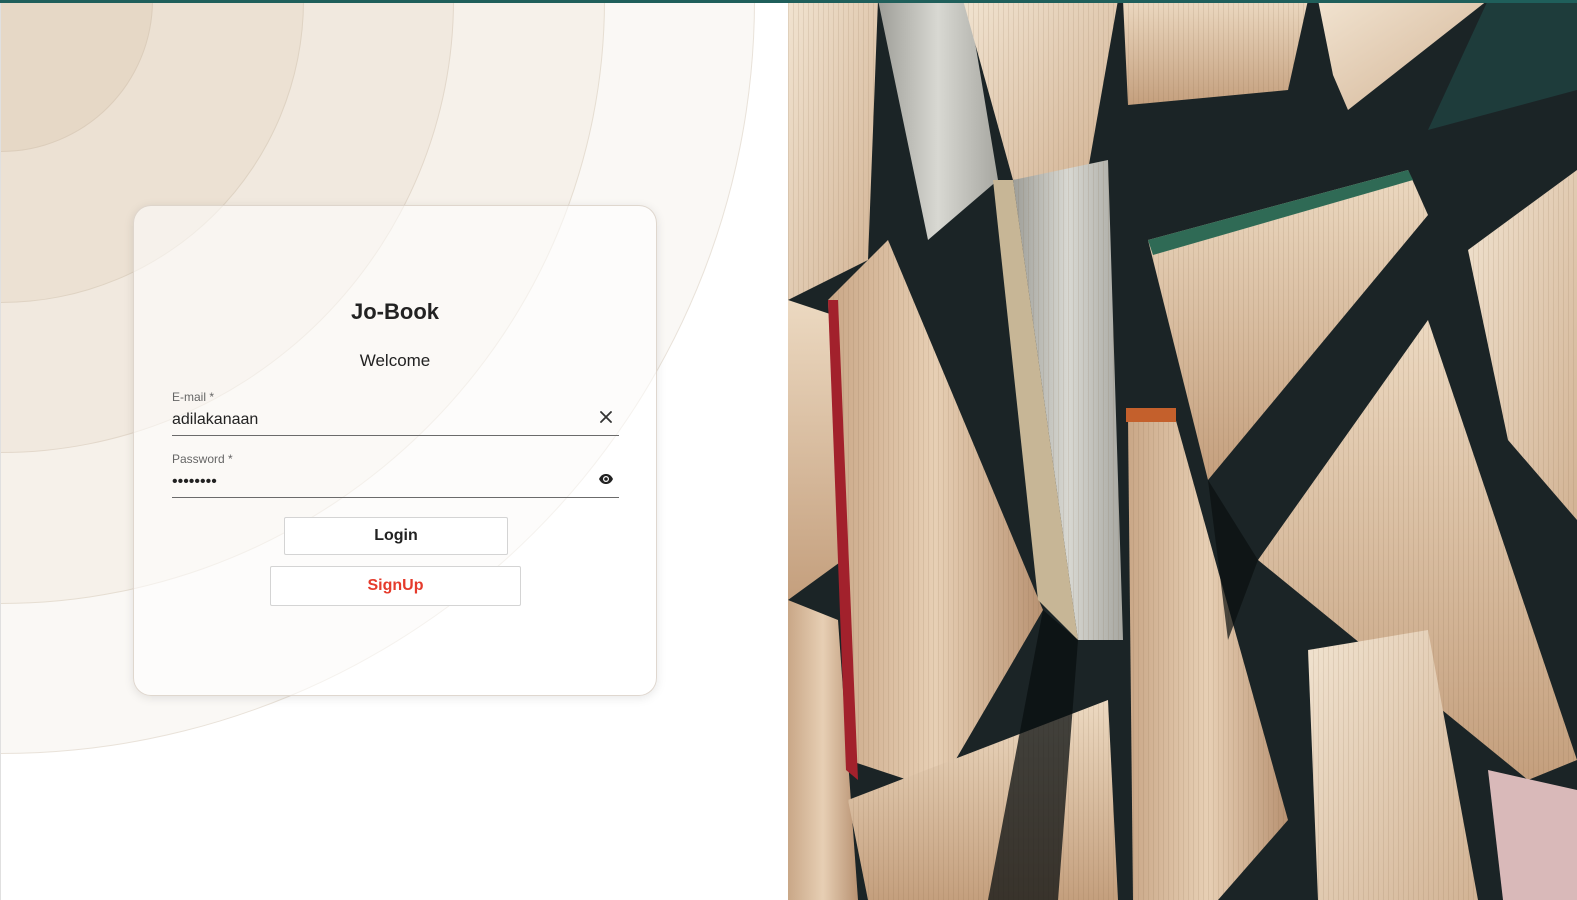 Image resolution: width=1577 pixels, height=900 pixels. What do you see at coordinates (396, 536) in the screenshot?
I see `login-button: Login` at bounding box center [396, 536].